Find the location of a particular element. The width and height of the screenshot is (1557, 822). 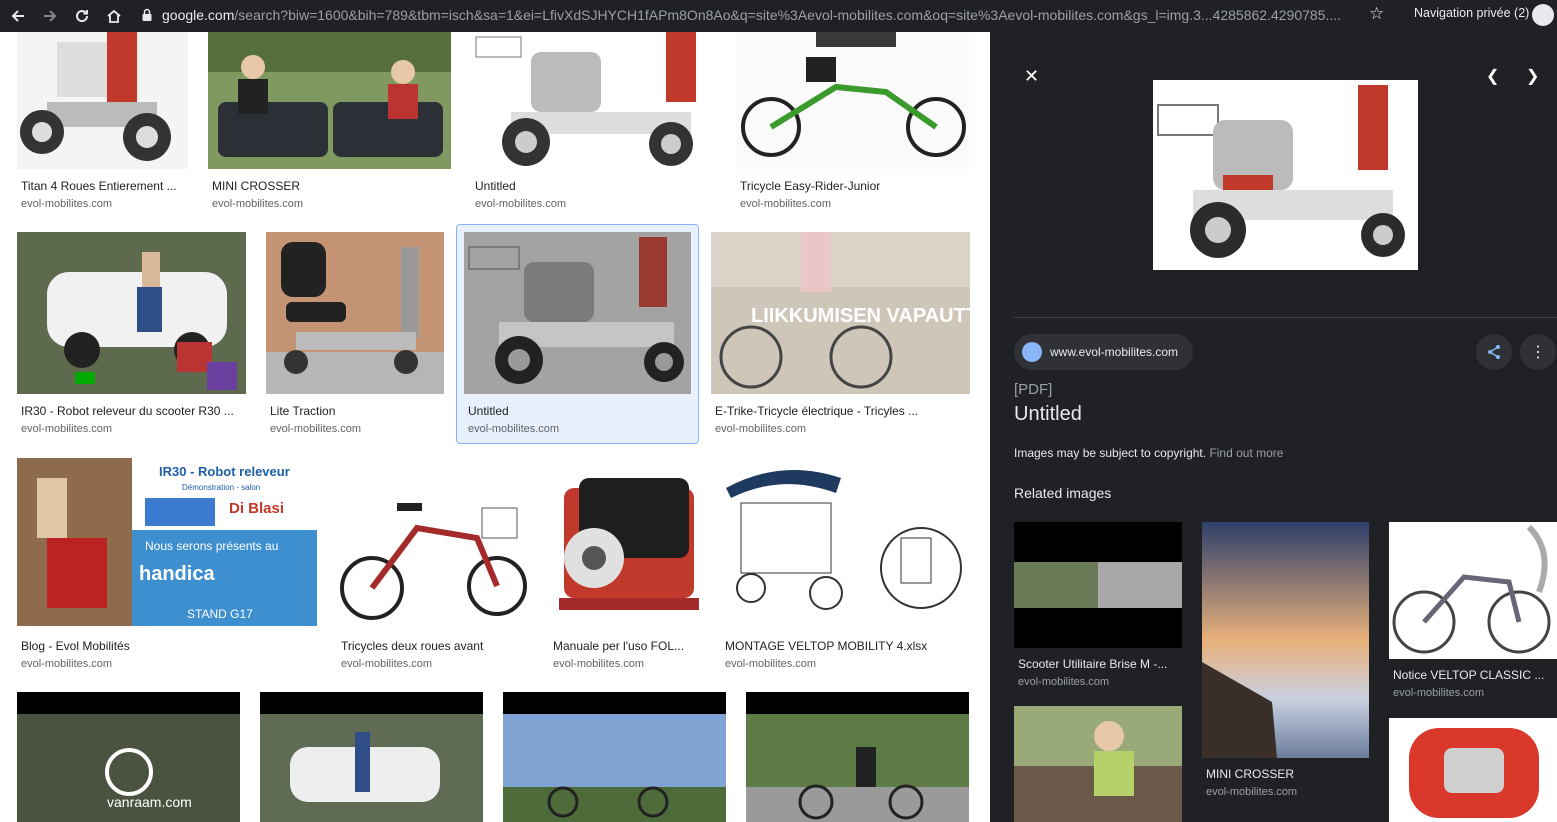

related-thumb-sunset is located at coordinates (1285, 640).